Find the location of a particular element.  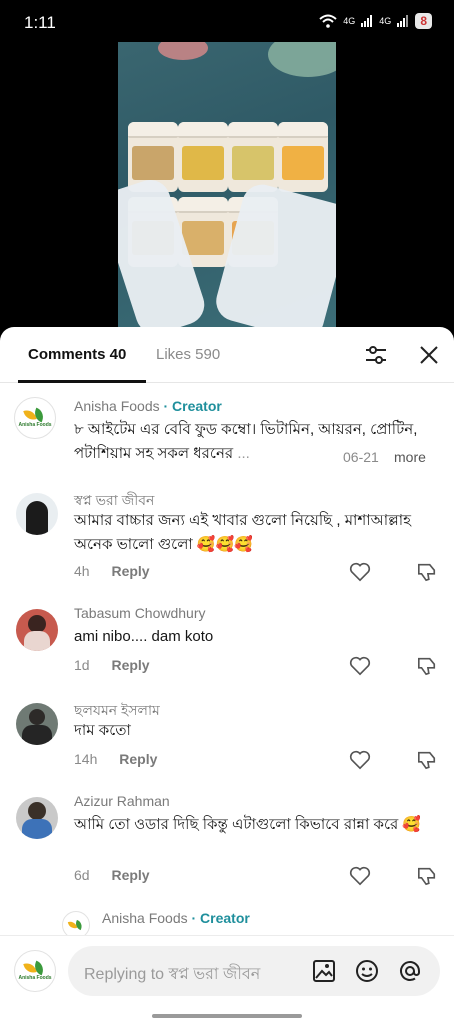

status-icons: 4G 4G 8 is located at coordinates (375, 21).